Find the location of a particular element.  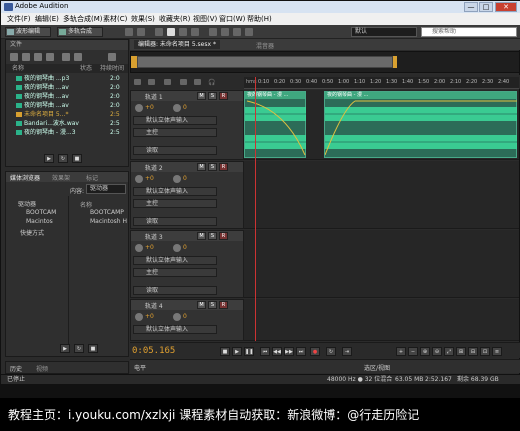

multitrack-view-button: 多轨合成 is located at coordinates (80, 32).